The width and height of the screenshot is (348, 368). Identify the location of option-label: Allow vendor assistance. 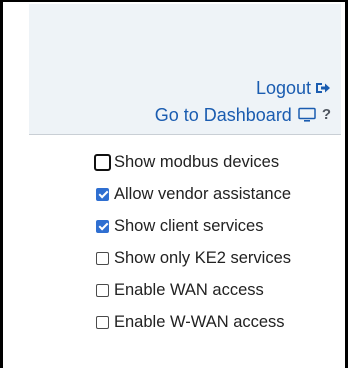
(203, 193).